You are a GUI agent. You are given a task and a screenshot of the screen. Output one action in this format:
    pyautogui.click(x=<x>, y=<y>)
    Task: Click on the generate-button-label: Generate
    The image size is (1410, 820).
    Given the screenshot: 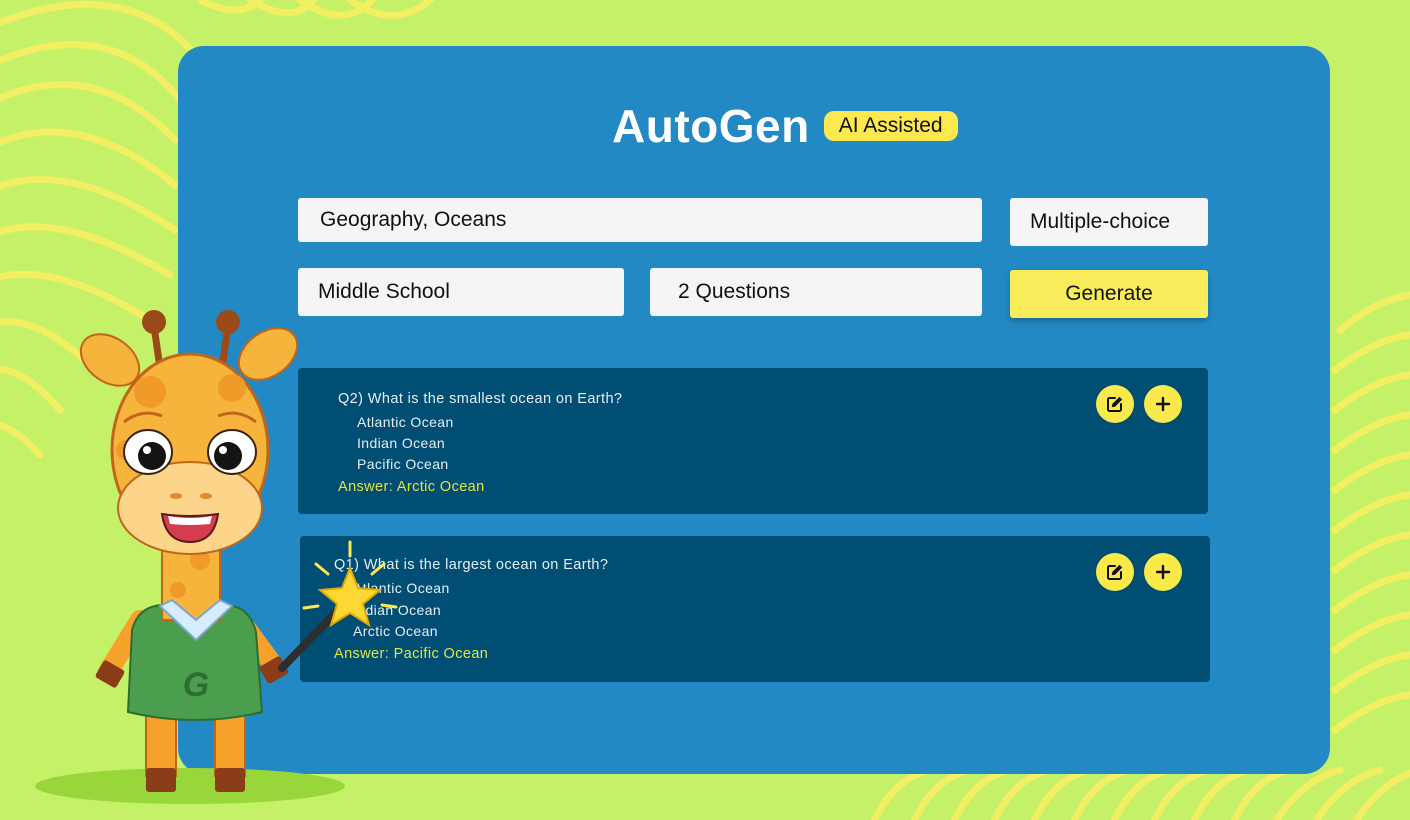 What is the action you would take?
    pyautogui.click(x=1109, y=293)
    